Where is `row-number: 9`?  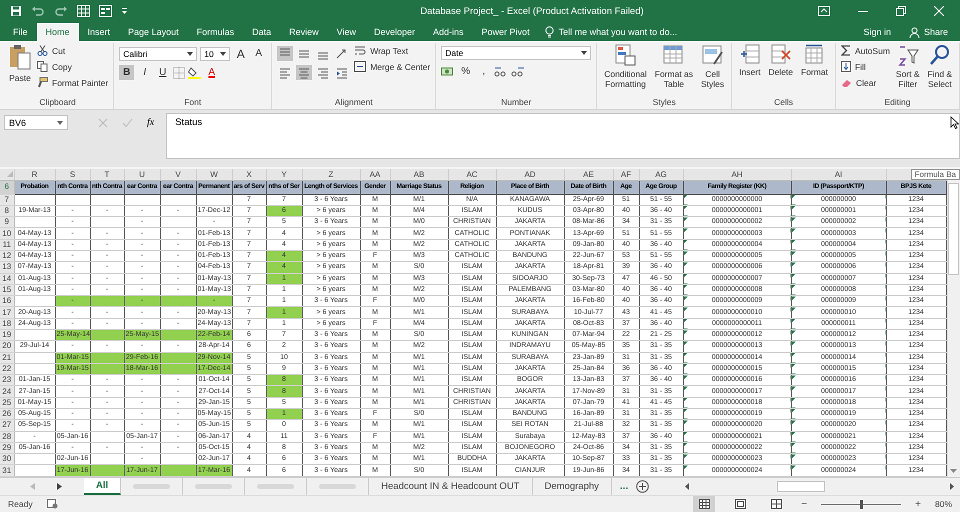
row-number: 9 is located at coordinates (7, 222).